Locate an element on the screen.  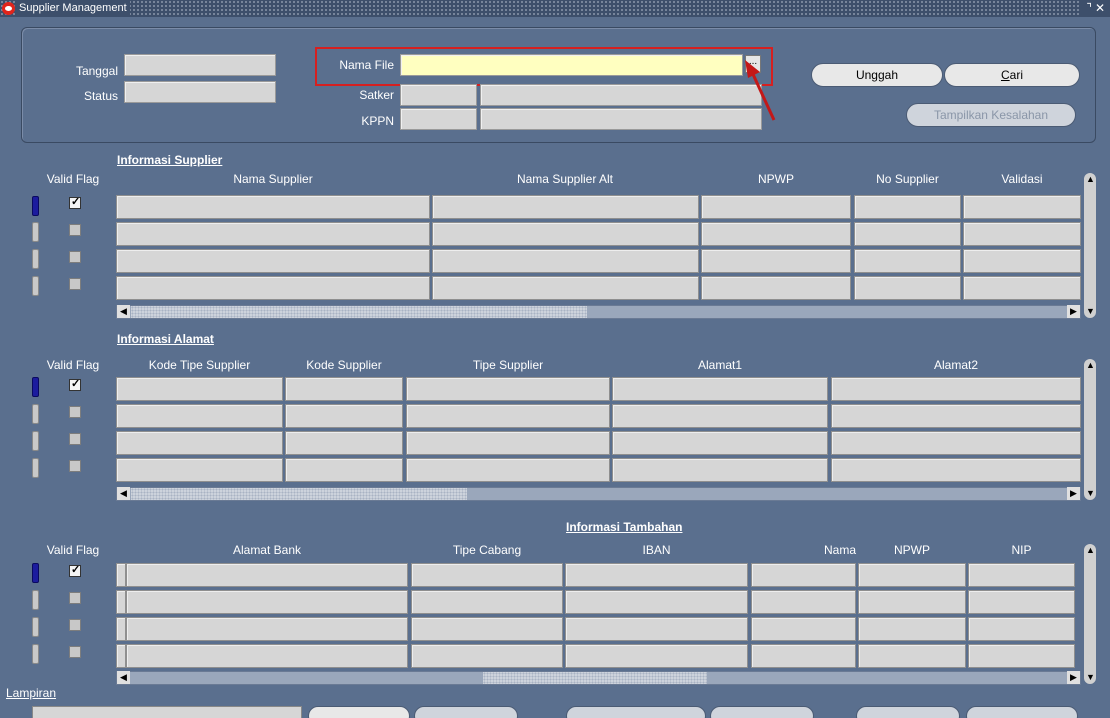
lampiran-field is located at coordinates (167, 712).